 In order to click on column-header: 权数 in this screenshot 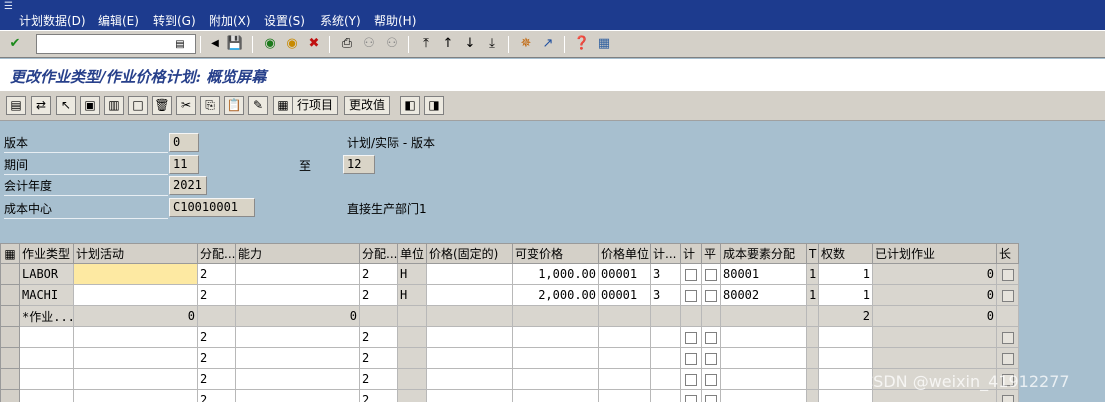, I will do `click(845, 253)`.